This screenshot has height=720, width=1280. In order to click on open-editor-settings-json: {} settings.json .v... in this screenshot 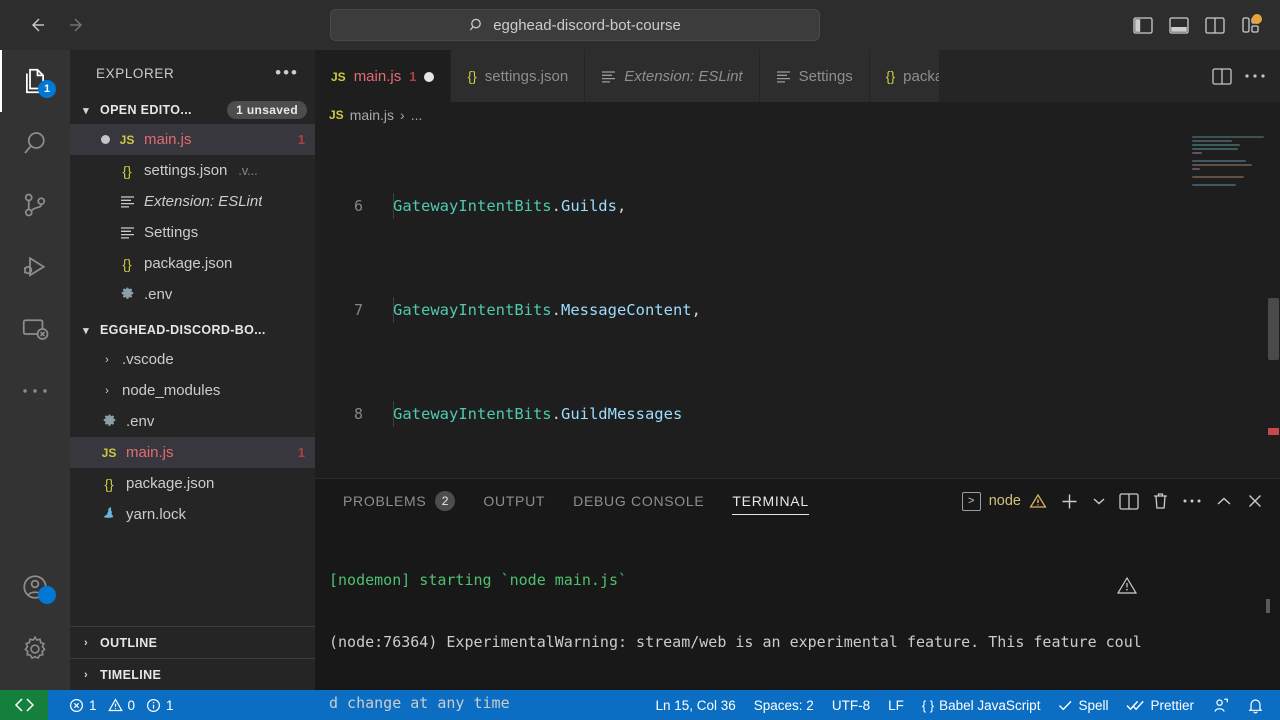, I will do `click(192, 170)`.